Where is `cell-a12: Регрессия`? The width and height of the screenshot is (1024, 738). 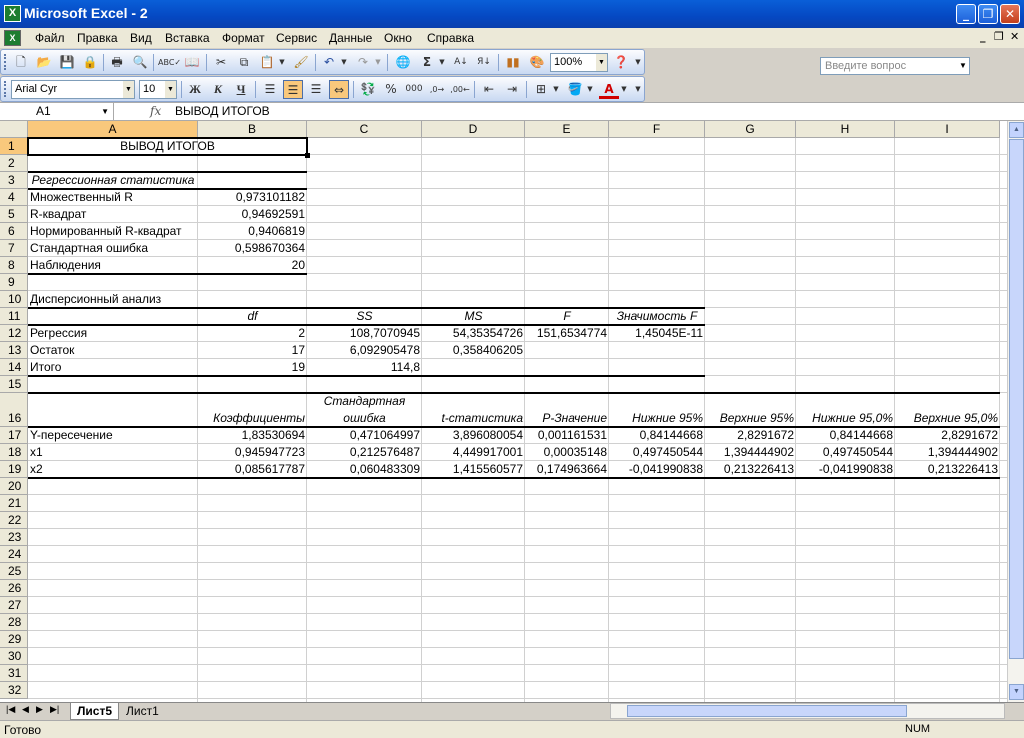
cell-a12: Регрессия is located at coordinates (113, 333).